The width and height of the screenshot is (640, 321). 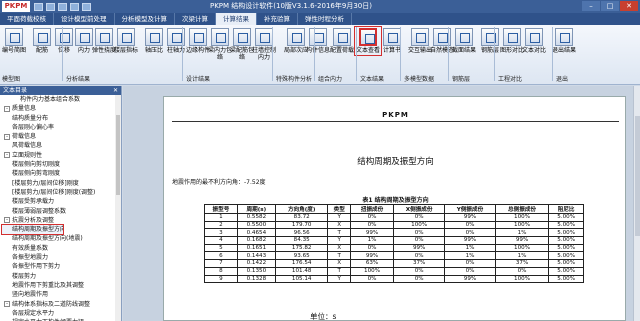 I want to click on document-scrollbar, so click(x=636, y=203).